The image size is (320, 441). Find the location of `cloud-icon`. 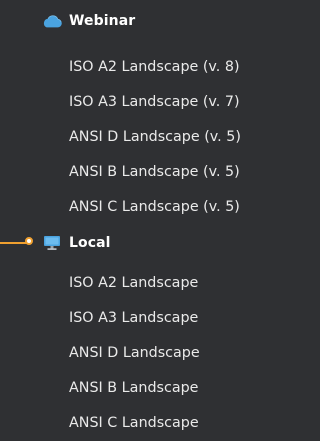

cloud-icon is located at coordinates (52, 21).